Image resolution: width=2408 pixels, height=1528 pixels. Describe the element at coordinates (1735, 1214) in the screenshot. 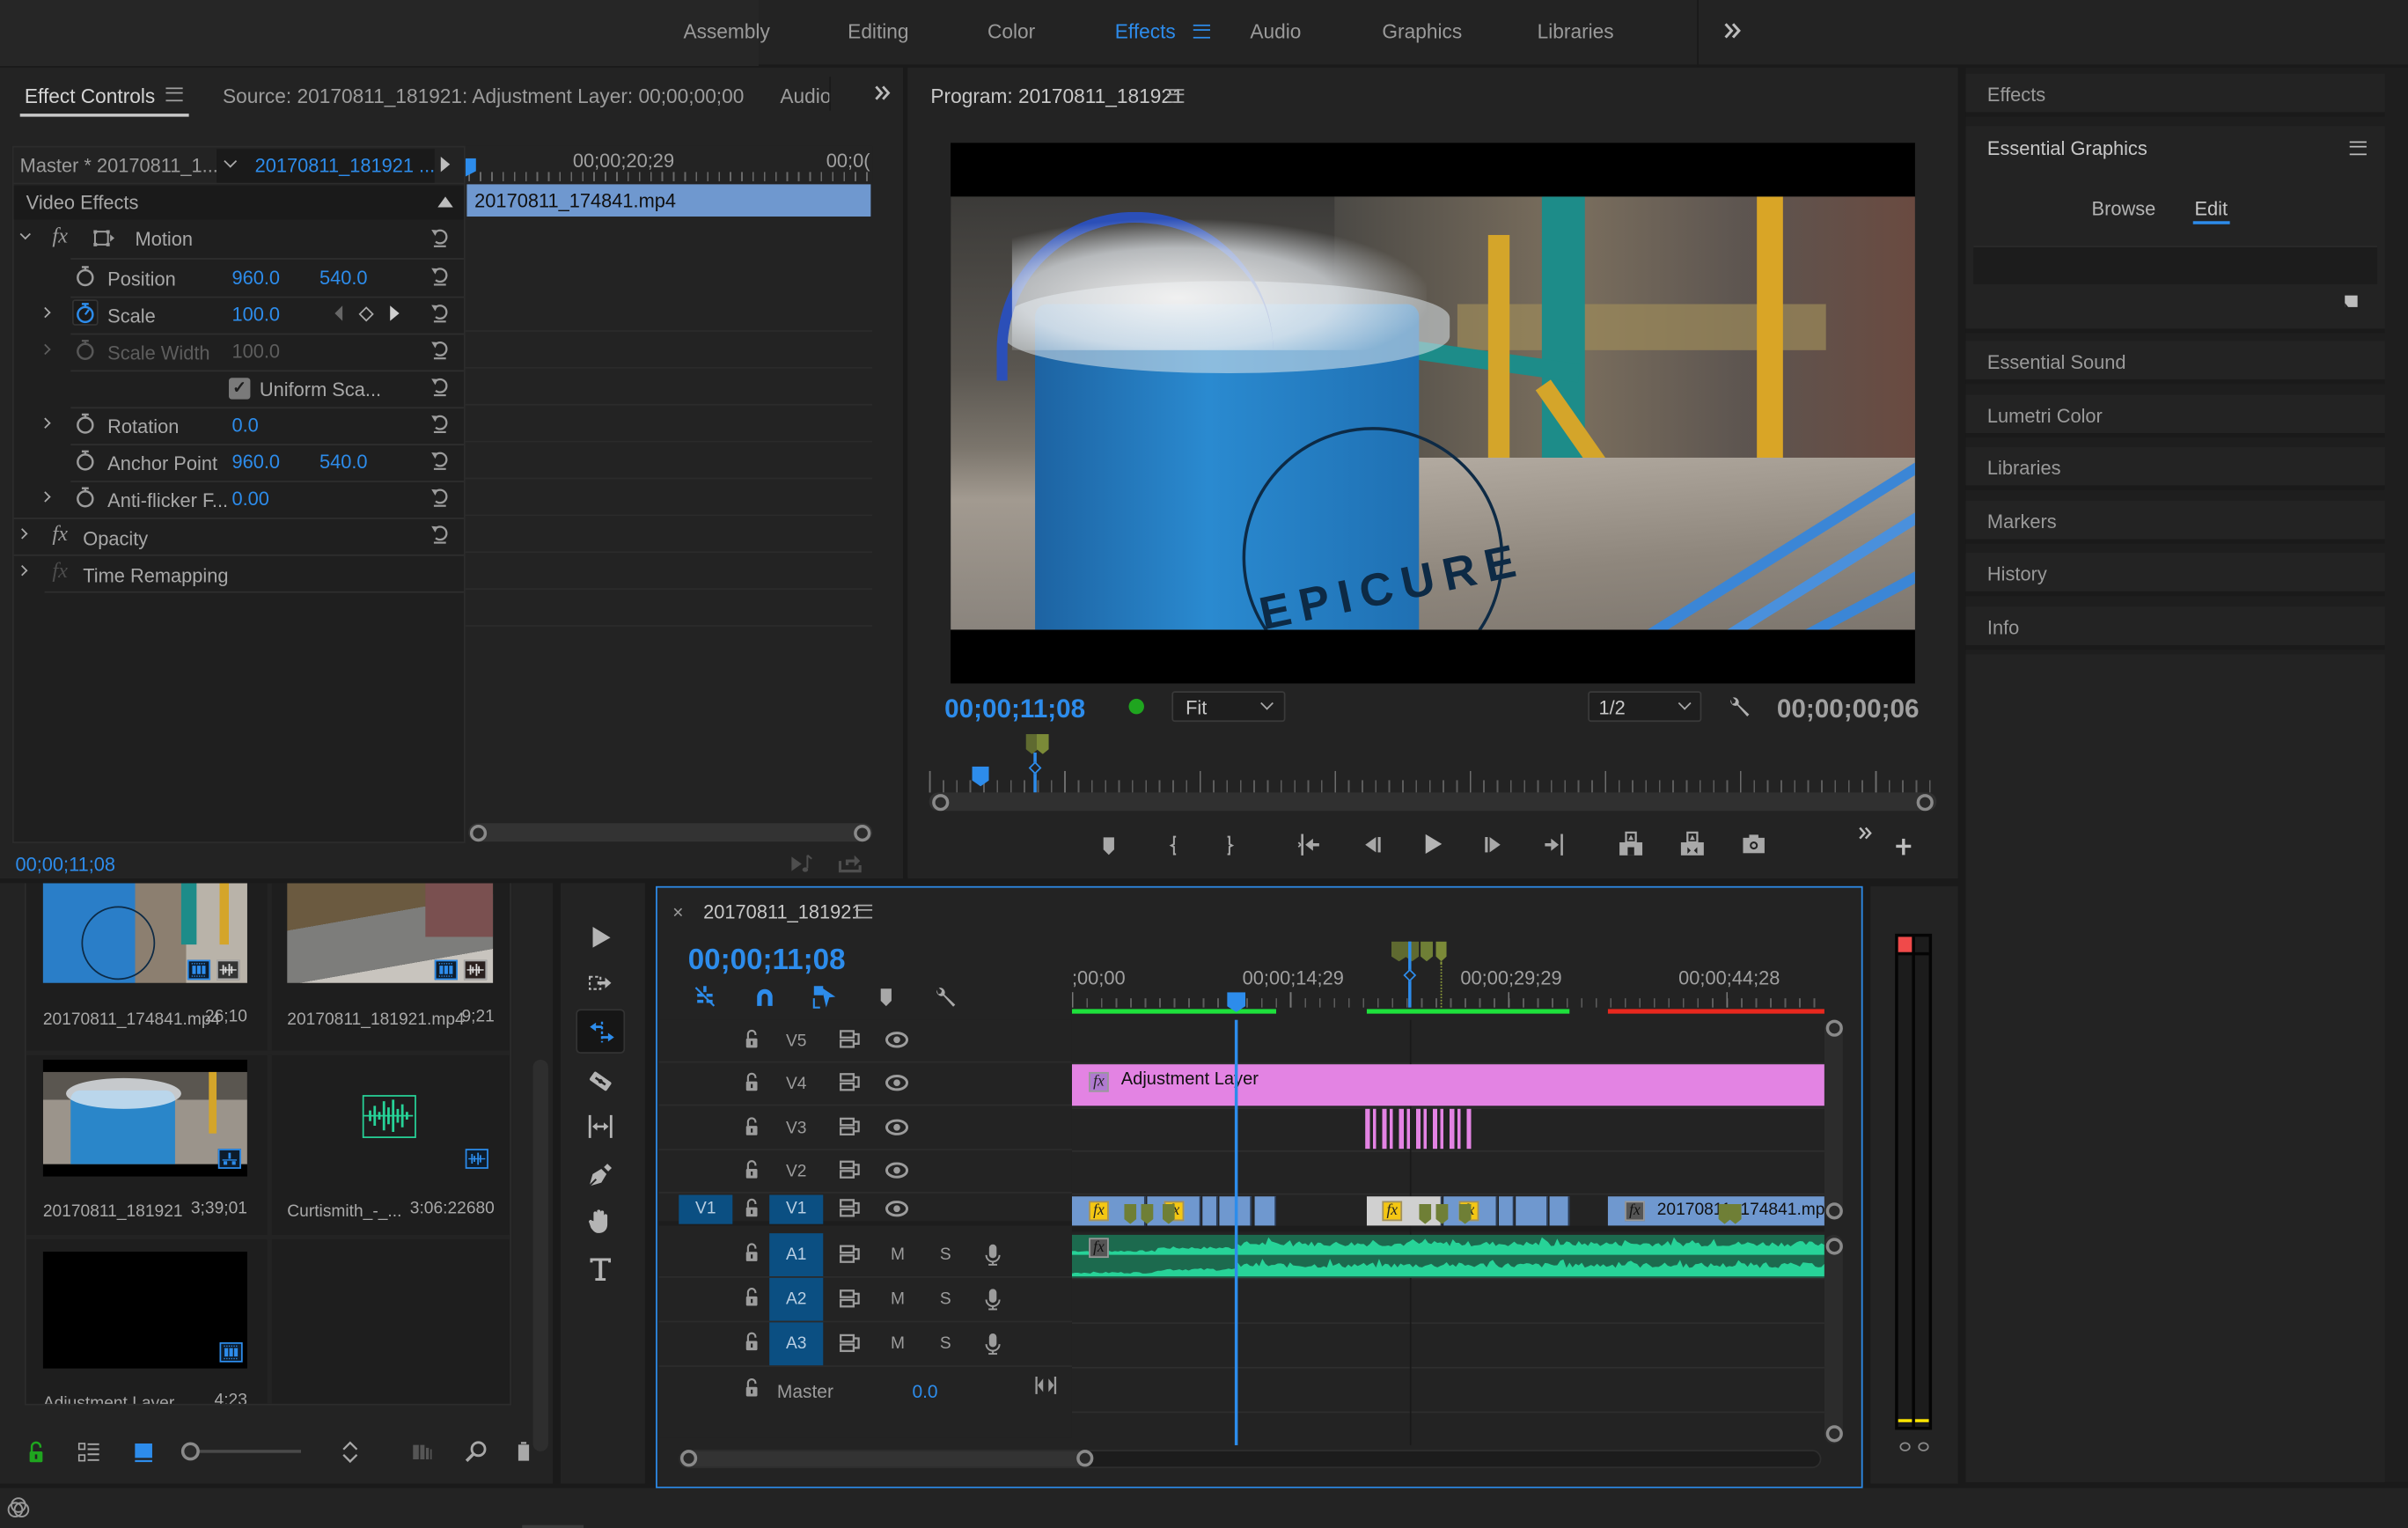

I see `clip-marker-icon` at that location.